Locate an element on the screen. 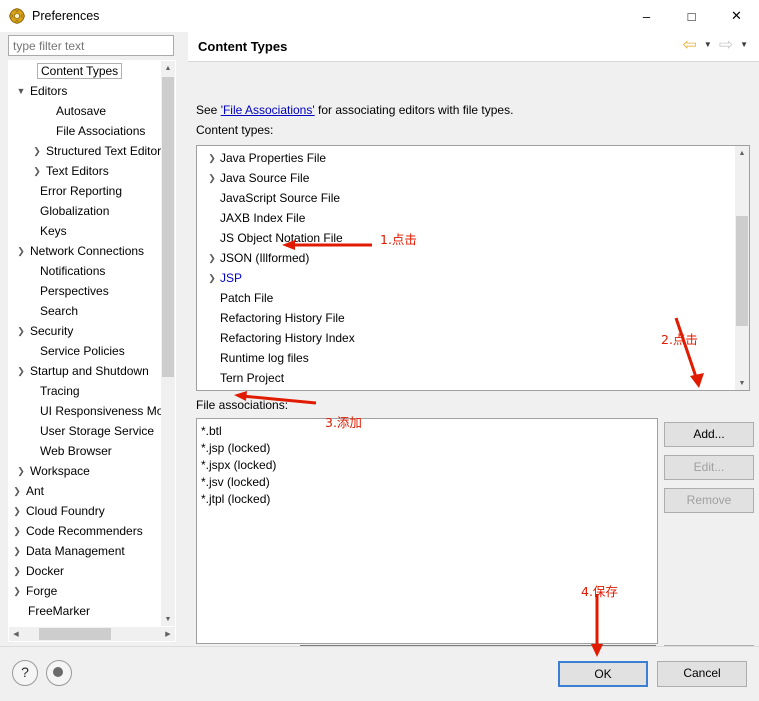 This screenshot has height=701, width=759. sidebar-item: File Associations is located at coordinates (85, 131).